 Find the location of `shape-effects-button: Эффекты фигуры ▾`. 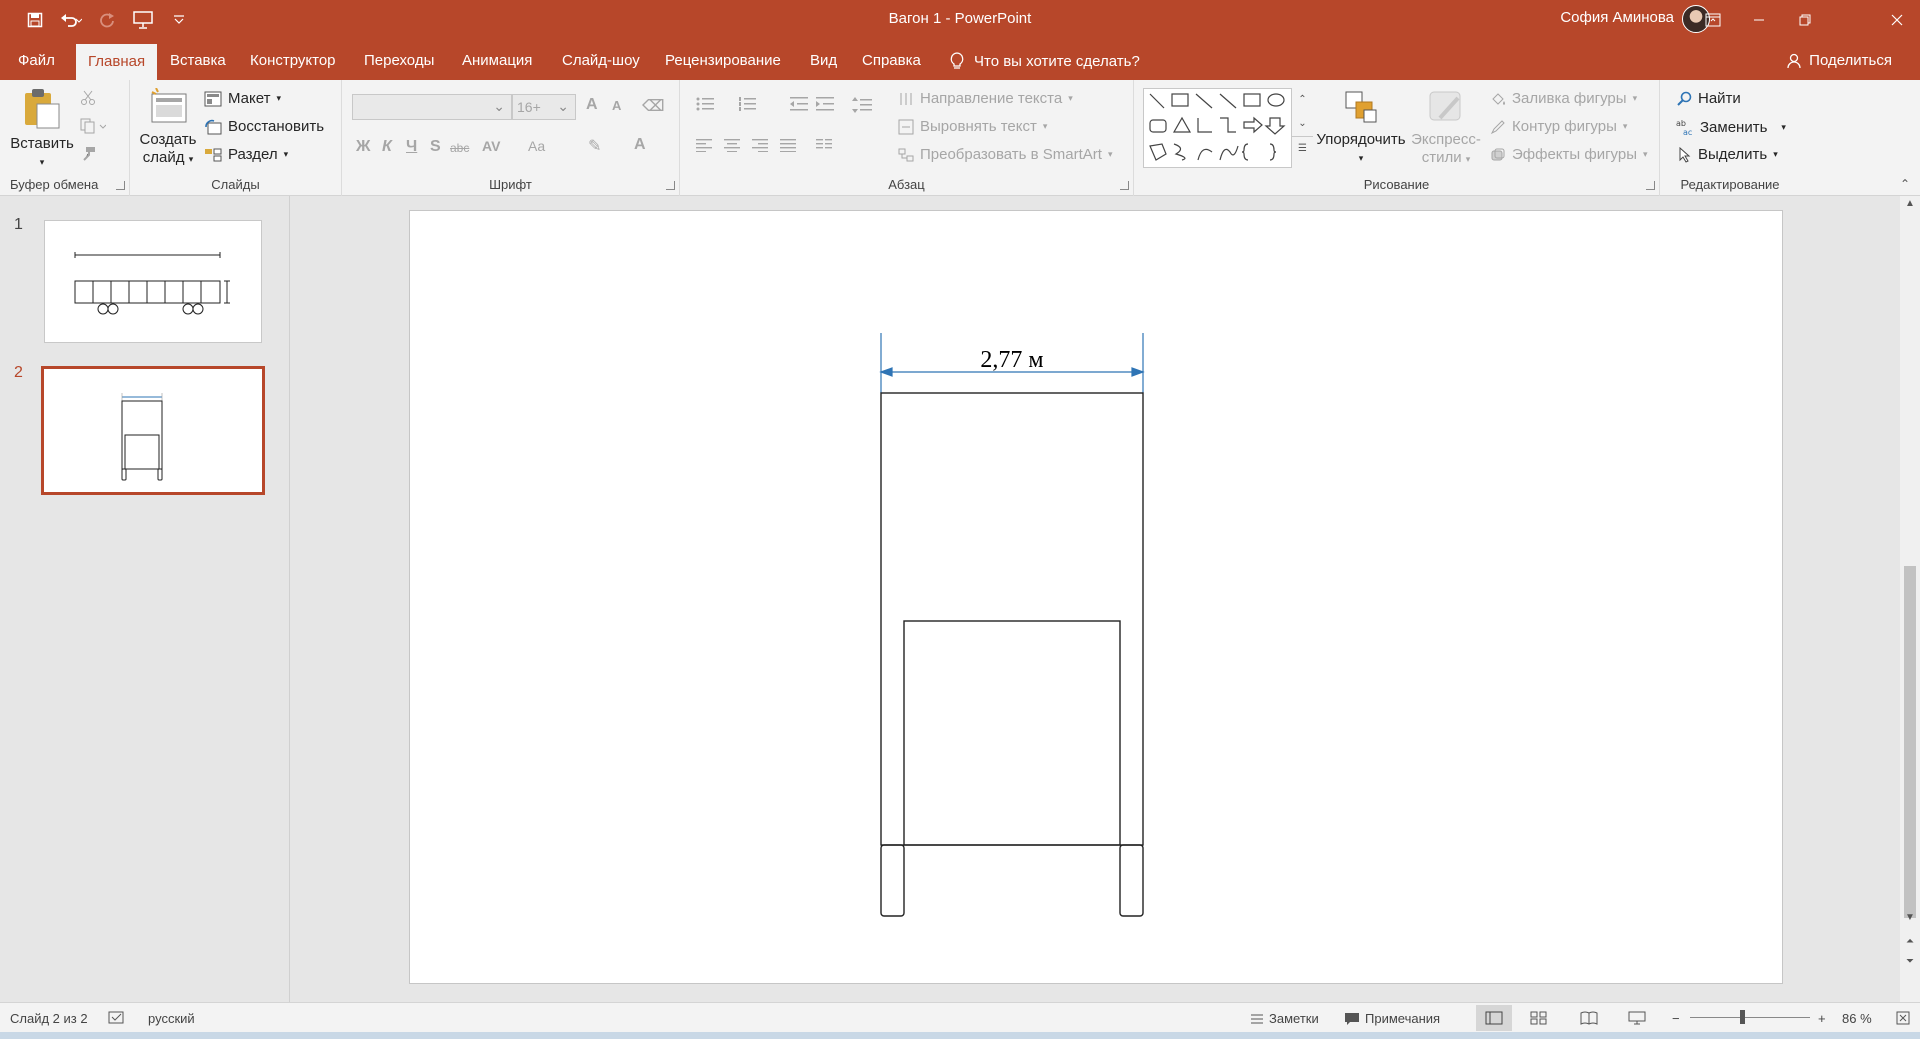

shape-effects-button: Эффекты фигуры ▾ is located at coordinates (1569, 154).